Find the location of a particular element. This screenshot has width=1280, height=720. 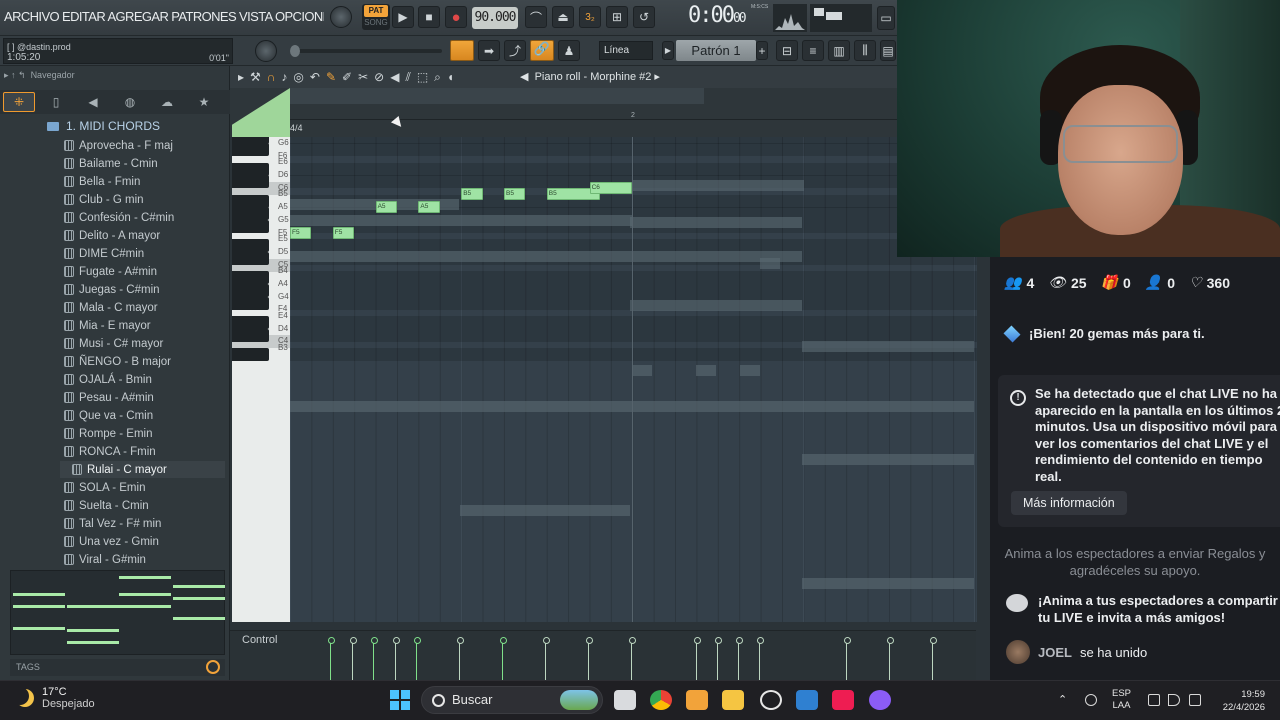

loop-record-icon: ↺ is located at coordinates (644, 17).